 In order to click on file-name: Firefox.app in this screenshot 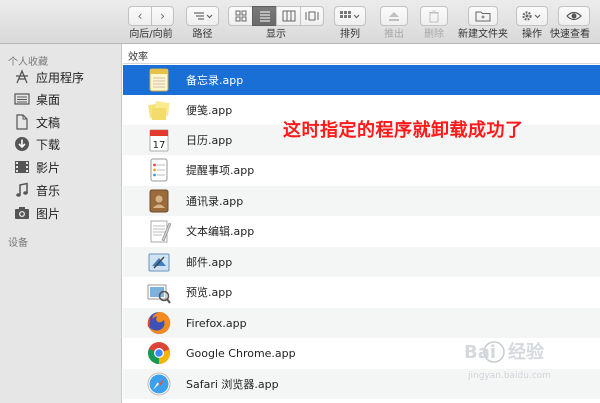, I will do `click(216, 323)`.